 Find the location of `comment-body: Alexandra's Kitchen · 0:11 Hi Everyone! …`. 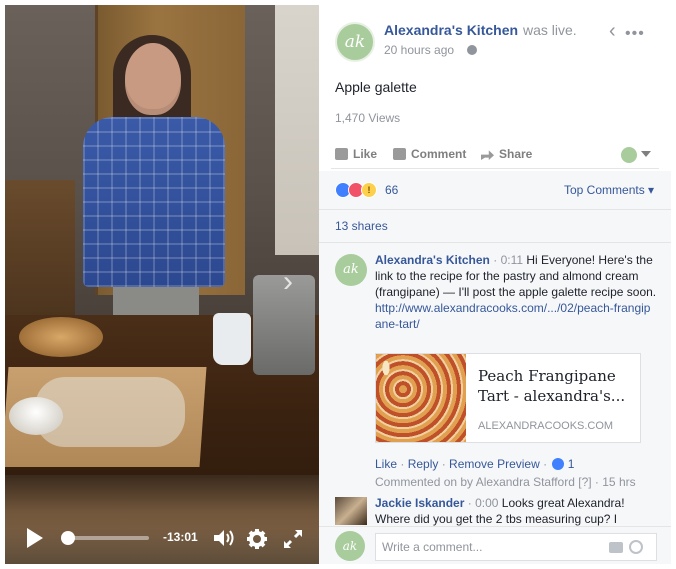

comment-body: Alexandra's Kitchen · 0:11 Hi Everyone! … is located at coordinates (516, 292).